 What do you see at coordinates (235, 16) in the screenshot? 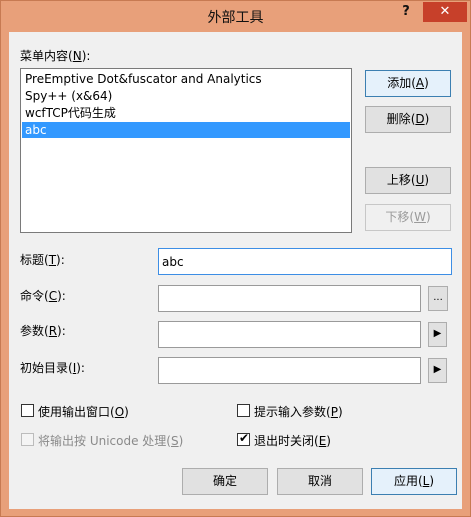
I see `title-bar: 外部工具 ? ✕` at bounding box center [235, 16].